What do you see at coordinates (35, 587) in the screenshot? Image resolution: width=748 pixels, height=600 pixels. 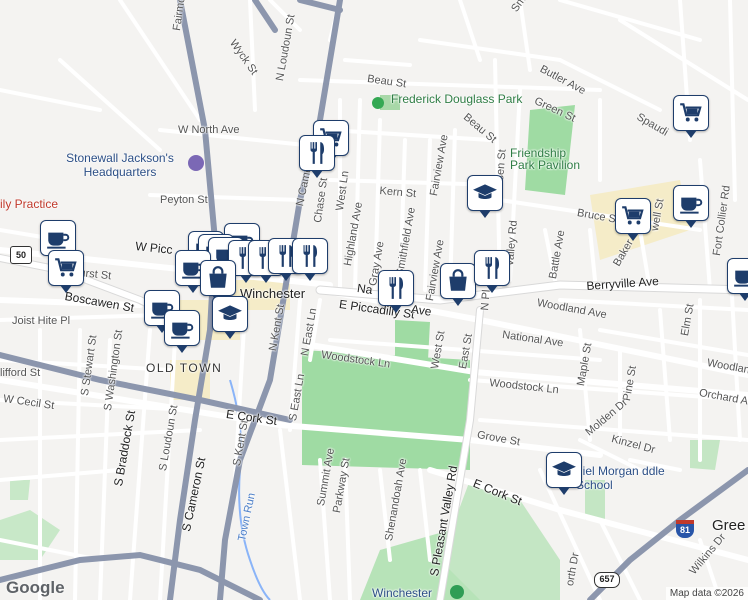 I see `google-logo: Google` at bounding box center [35, 587].